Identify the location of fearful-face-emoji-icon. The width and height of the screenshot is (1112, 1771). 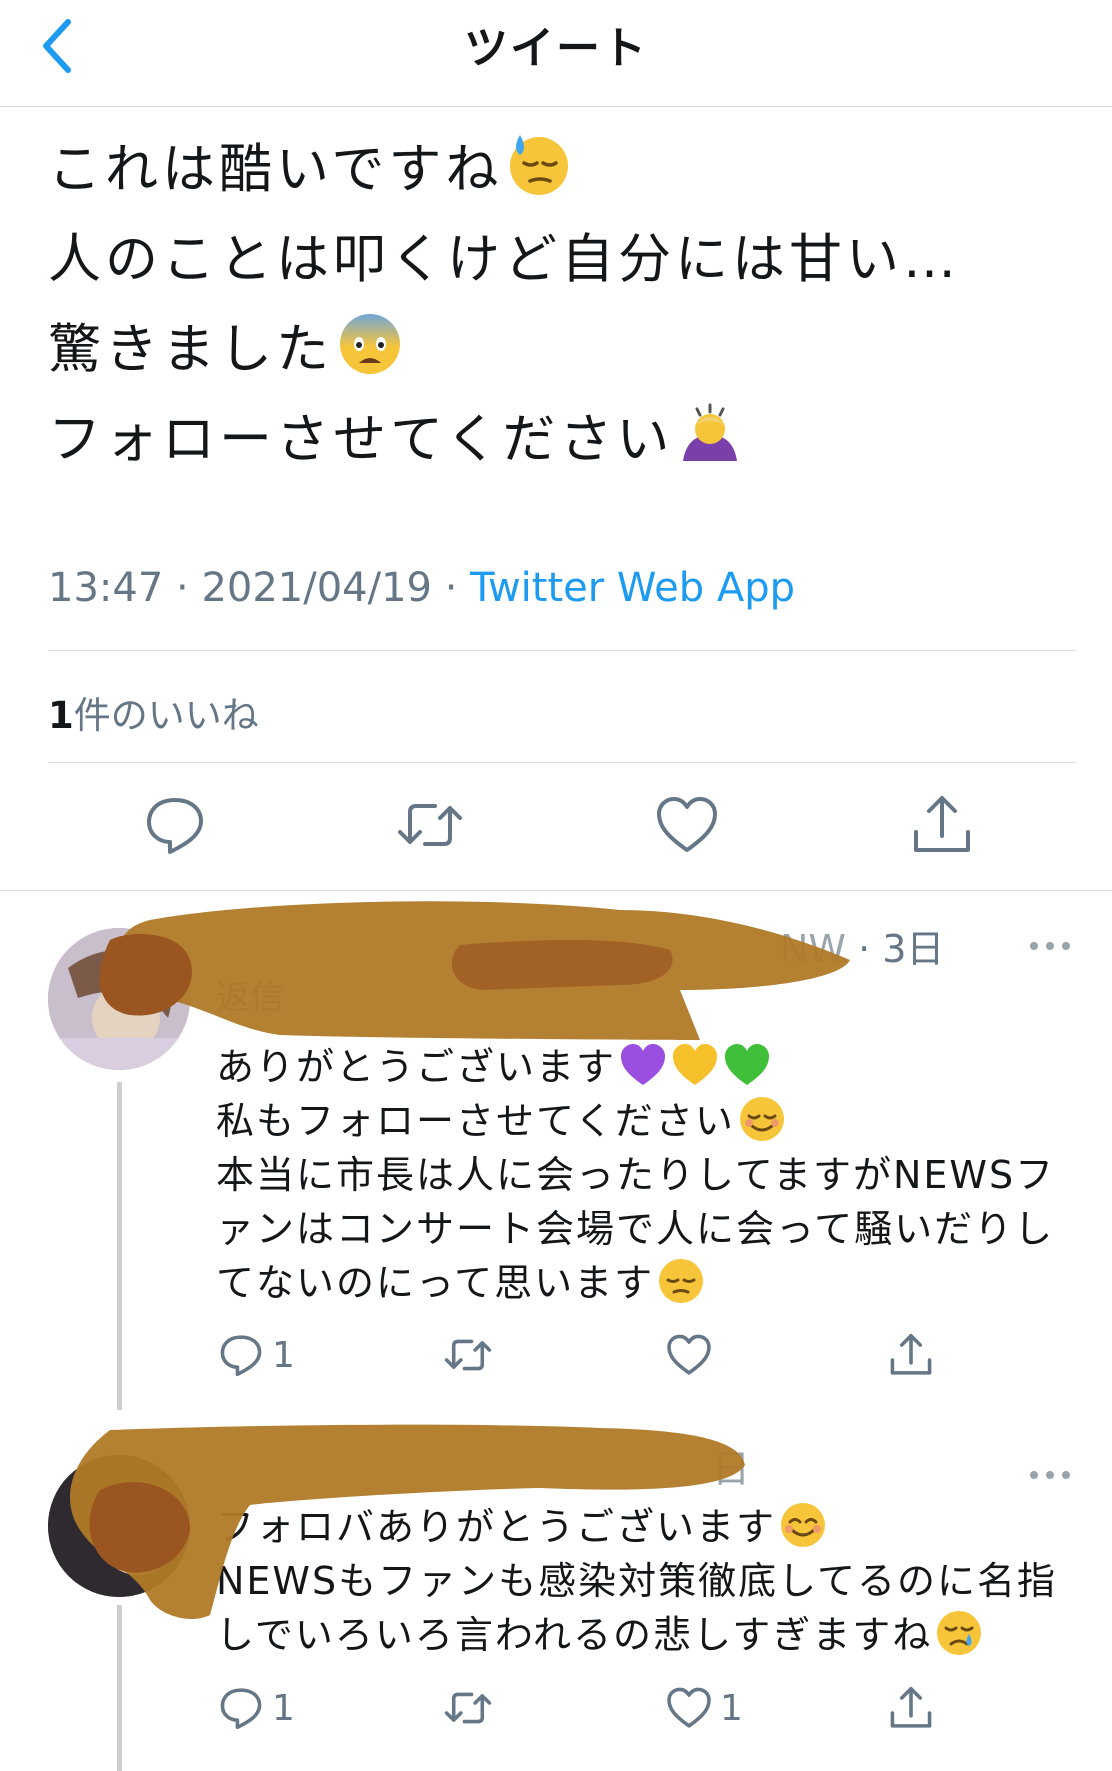
(370, 344).